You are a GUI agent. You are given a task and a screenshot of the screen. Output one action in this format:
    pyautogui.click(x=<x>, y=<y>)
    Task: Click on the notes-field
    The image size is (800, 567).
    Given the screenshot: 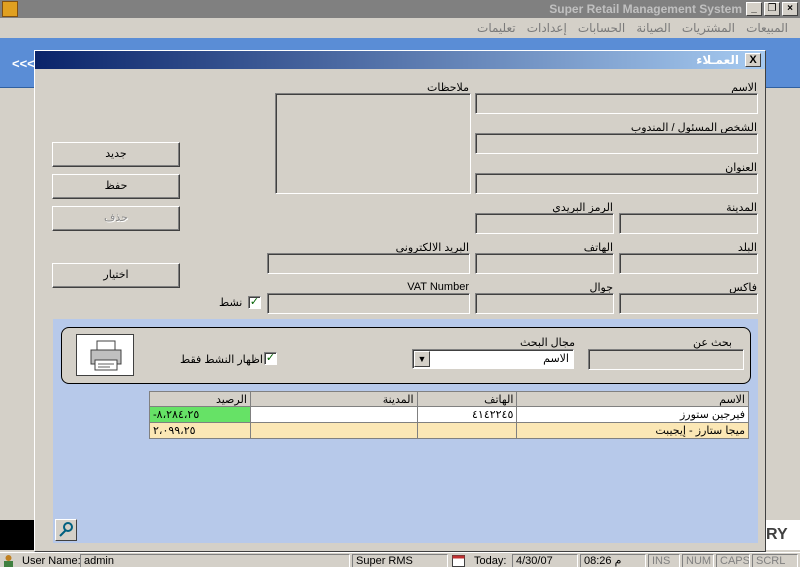 What is the action you would take?
    pyautogui.click(x=373, y=143)
    